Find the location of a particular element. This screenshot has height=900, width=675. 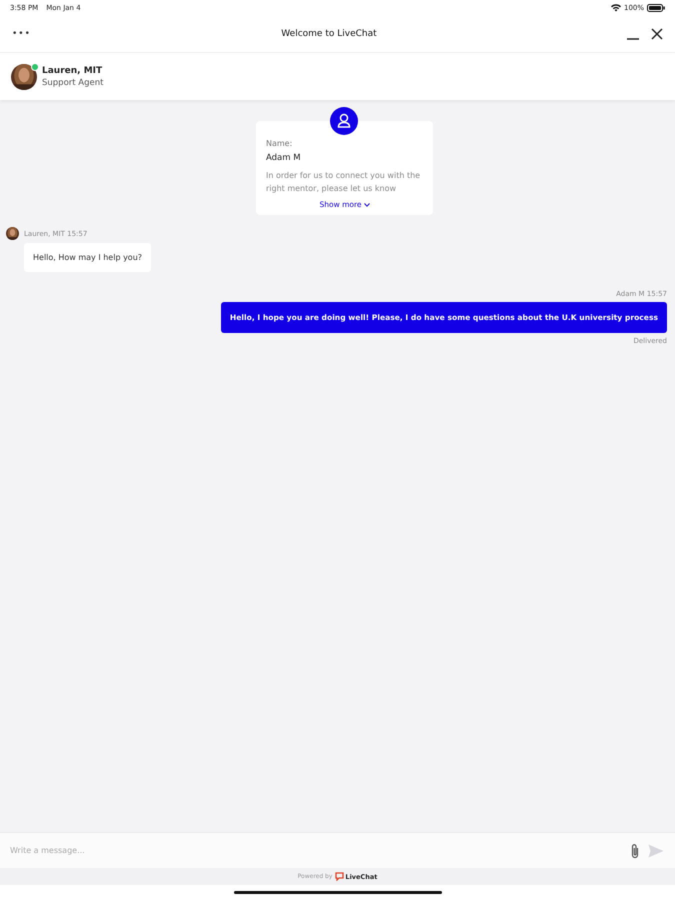

wifi-icon is located at coordinates (615, 8).